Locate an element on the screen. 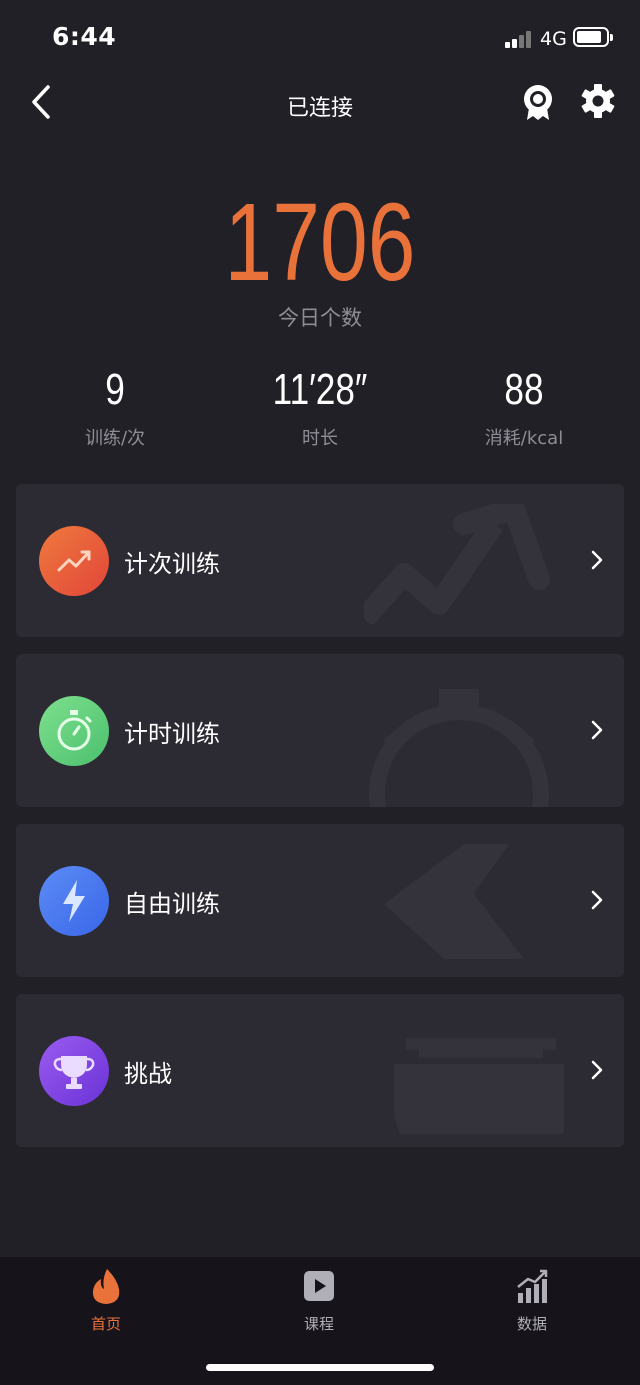  card-free-training-label: 自由训练 is located at coordinates (172, 904).